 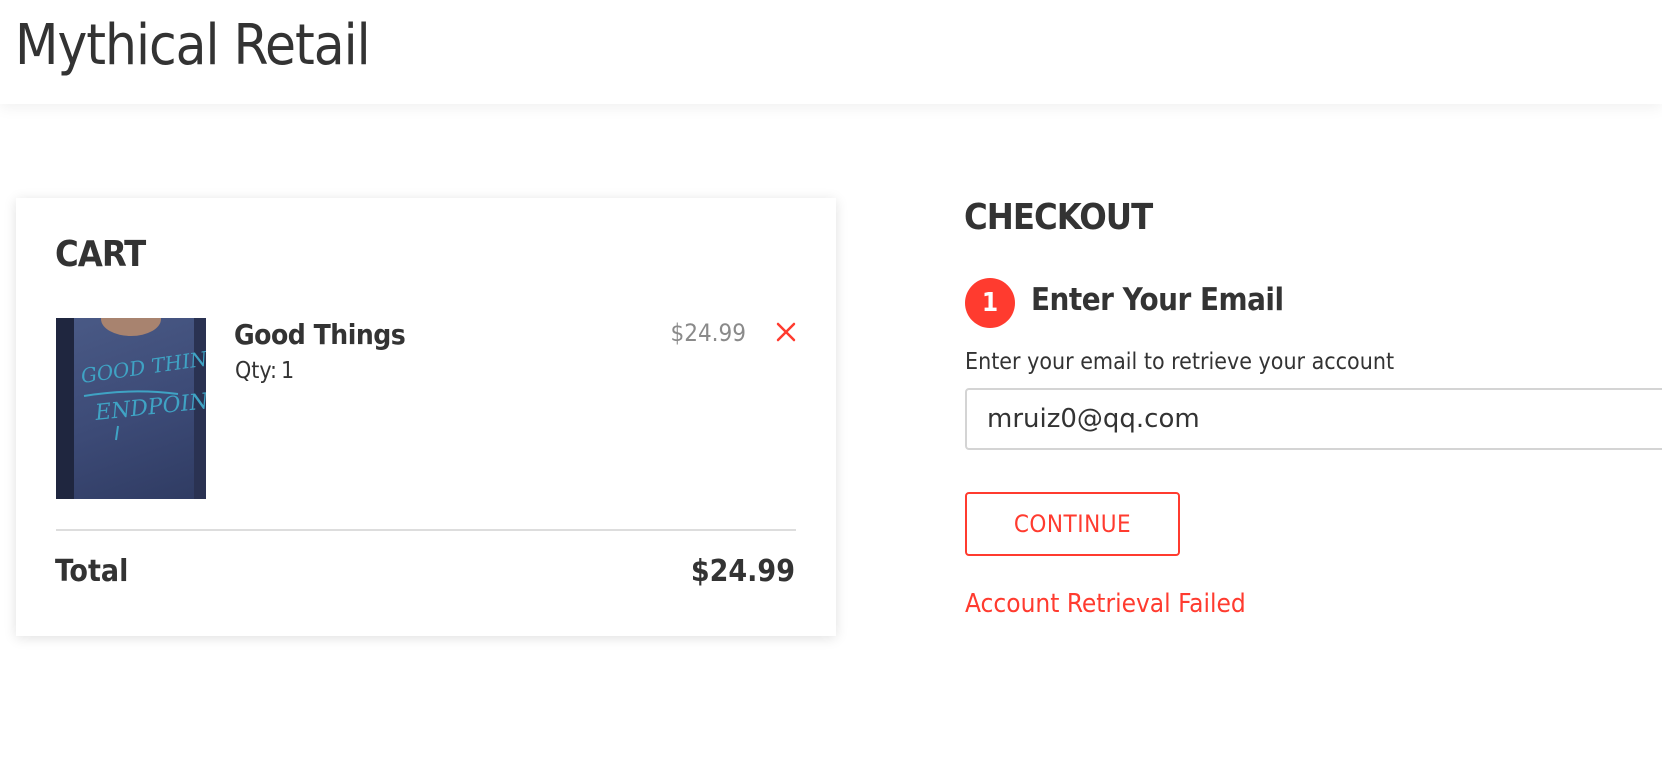 What do you see at coordinates (142, 365) in the screenshot?
I see `print-line-1: GOOD THINGS` at bounding box center [142, 365].